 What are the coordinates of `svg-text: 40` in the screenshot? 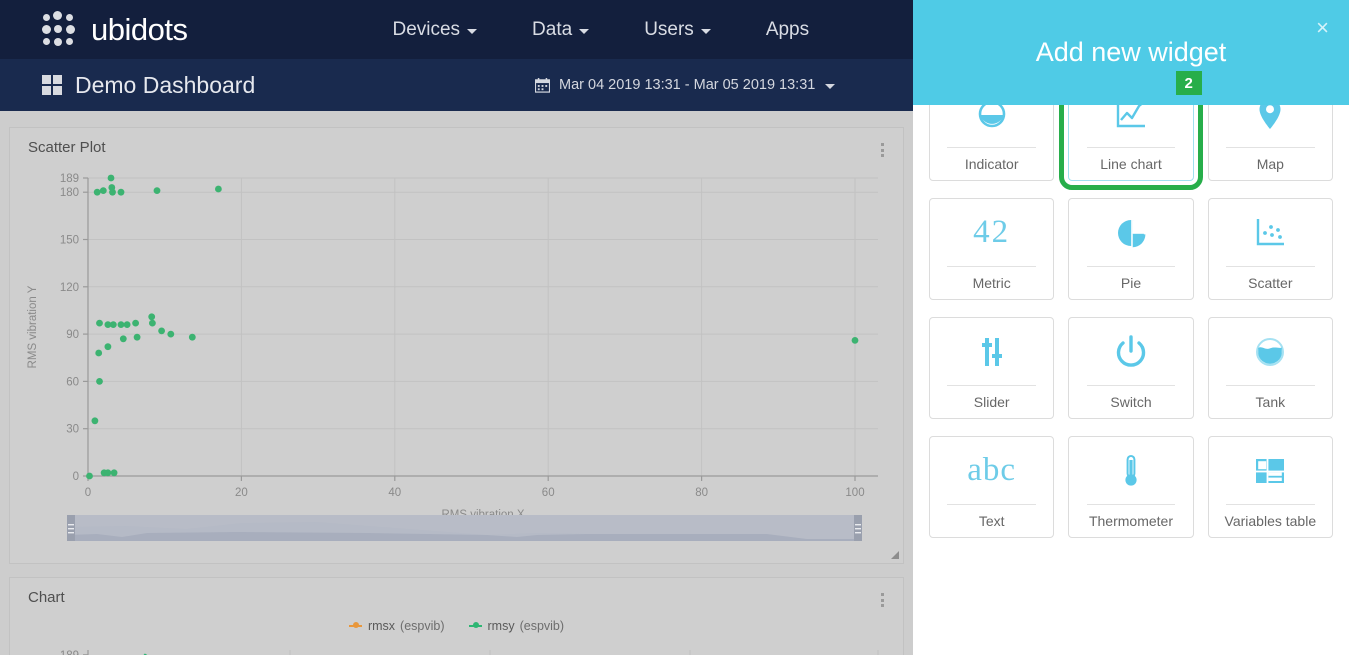 It's located at (394, 493).